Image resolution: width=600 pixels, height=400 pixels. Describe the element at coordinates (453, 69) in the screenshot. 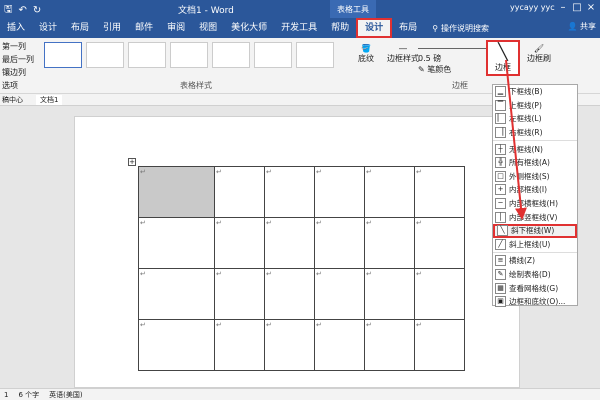

I see `pen-color-button: ✎ 笔颜色` at that location.